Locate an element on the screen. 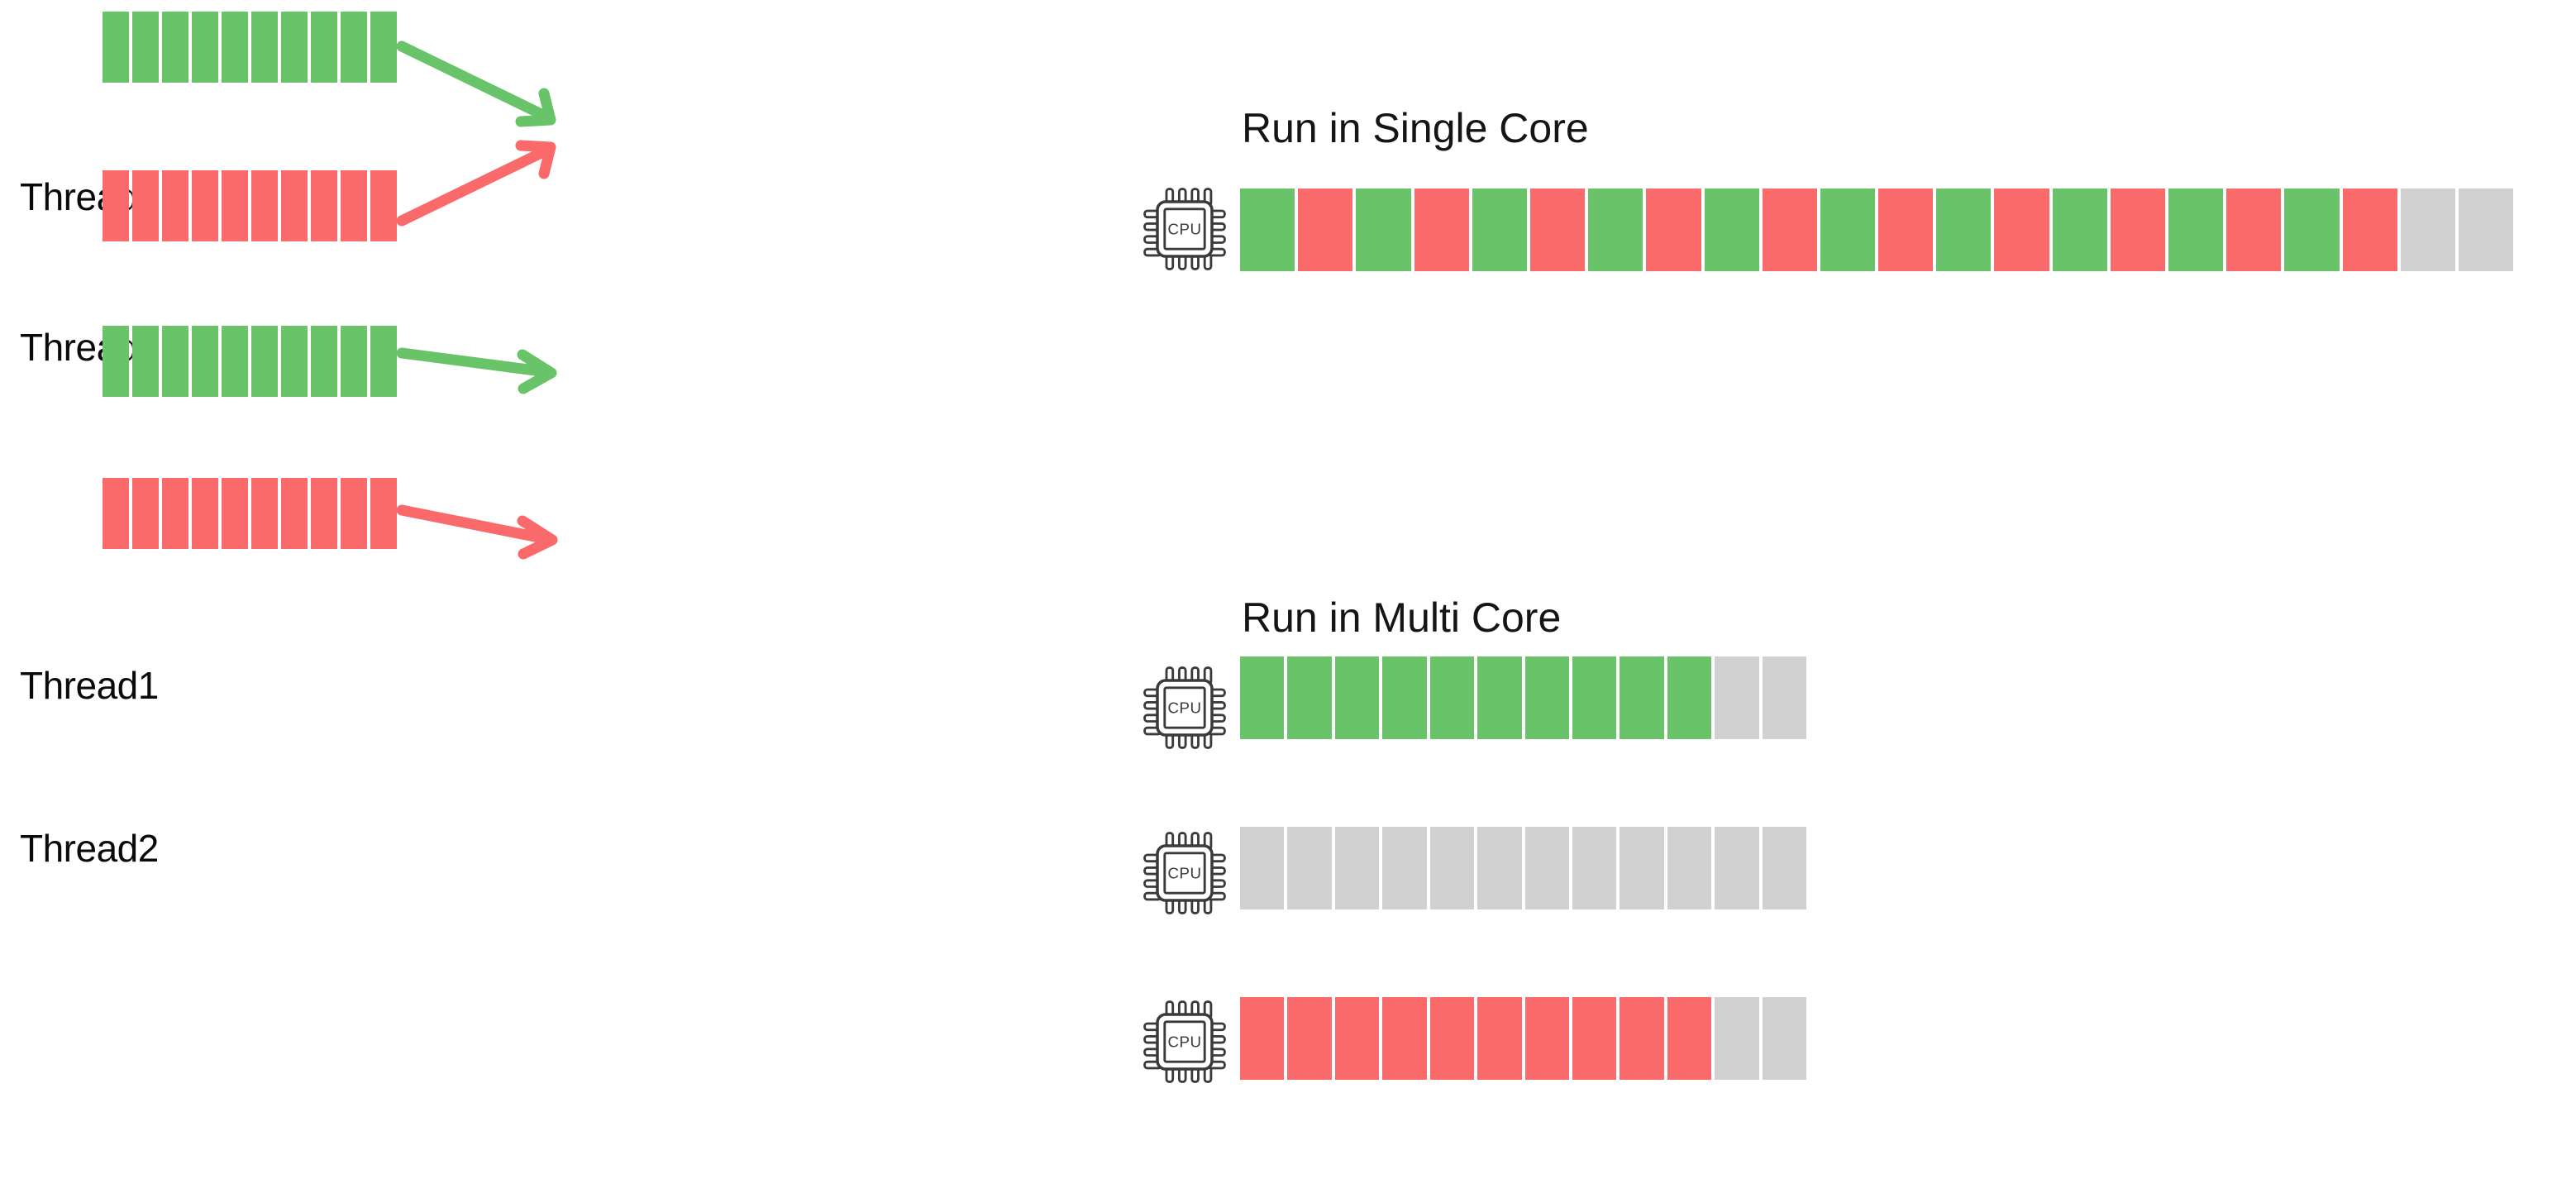 Image resolution: width=2576 pixels, height=1179 pixels. single-core-cpu-icon: CPU is located at coordinates (1184, 229).